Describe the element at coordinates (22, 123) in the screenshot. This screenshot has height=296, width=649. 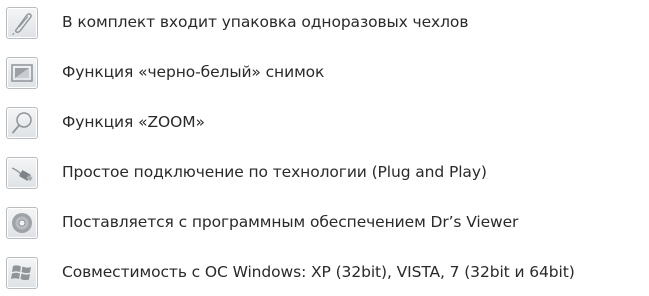
I see `zoom-magnifier-icon` at that location.